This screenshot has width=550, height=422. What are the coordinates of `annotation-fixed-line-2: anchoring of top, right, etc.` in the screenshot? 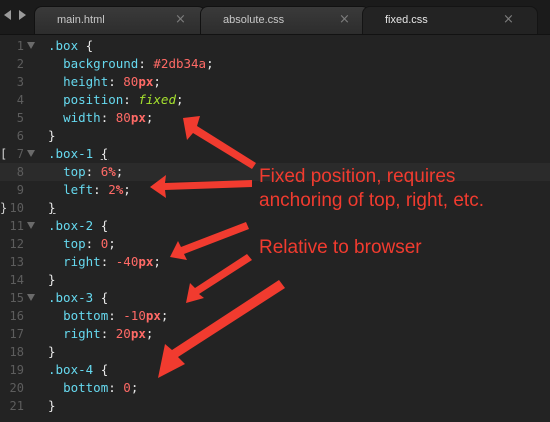 It's located at (371, 200).